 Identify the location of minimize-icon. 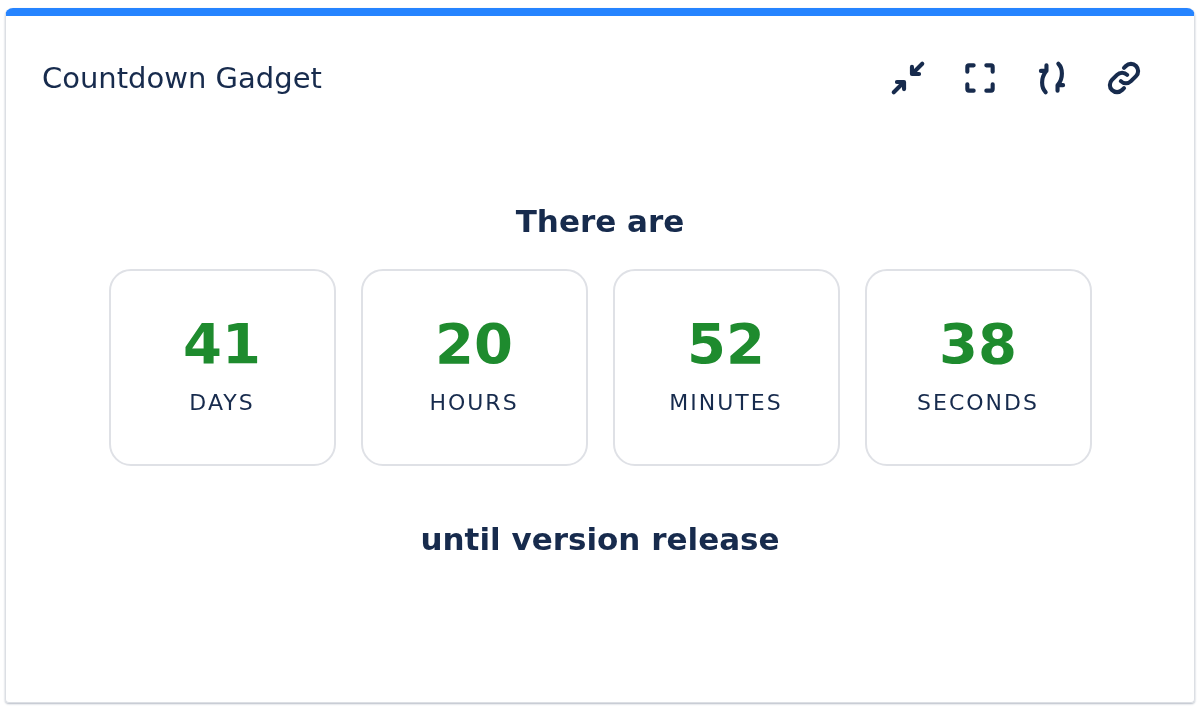
(908, 78).